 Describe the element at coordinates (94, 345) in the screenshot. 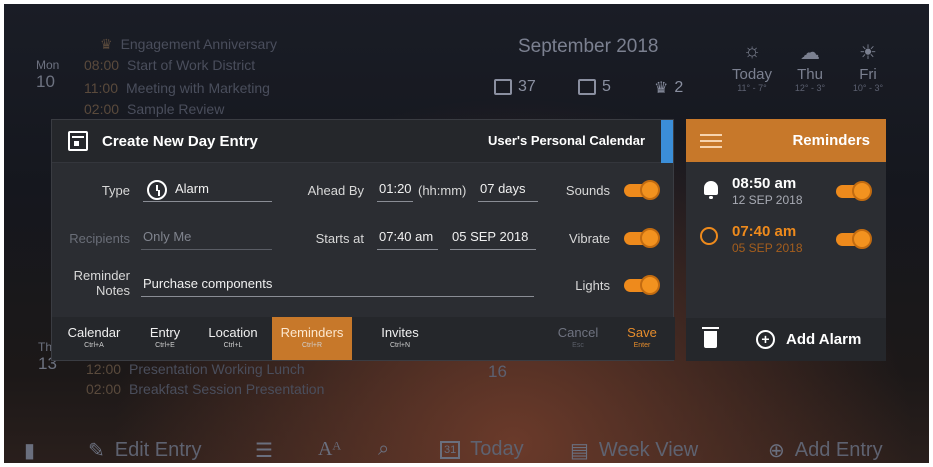

I see `tab-shortcut: Ctrl+A` at that location.